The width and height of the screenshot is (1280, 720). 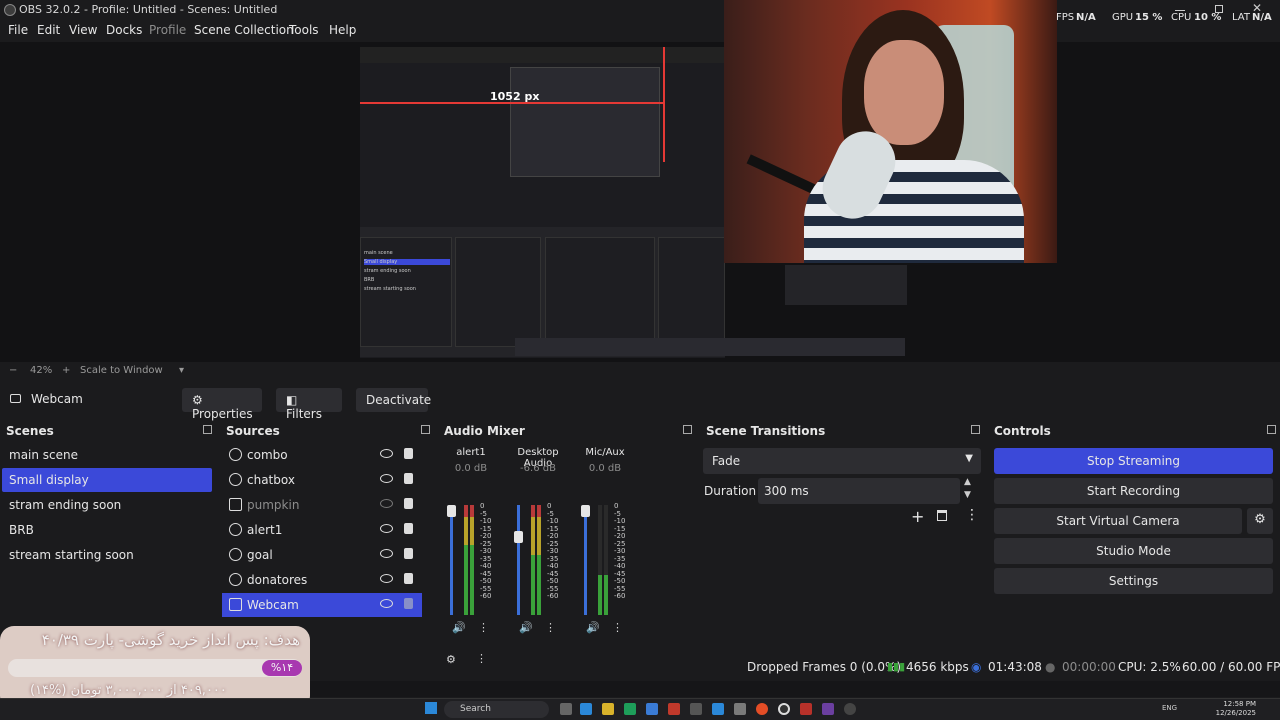 I want to click on chrome-icon, so click(x=762, y=709).